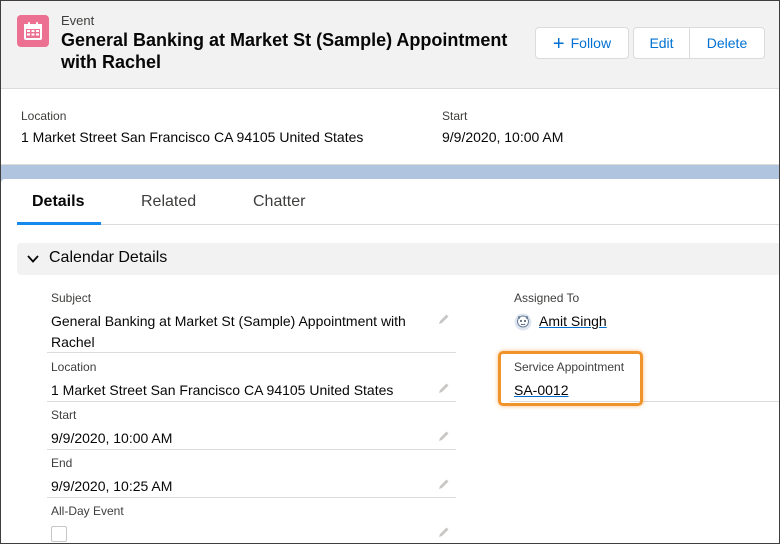 This screenshot has height=544, width=780. I want to click on field-label: Subject, so click(71, 298).